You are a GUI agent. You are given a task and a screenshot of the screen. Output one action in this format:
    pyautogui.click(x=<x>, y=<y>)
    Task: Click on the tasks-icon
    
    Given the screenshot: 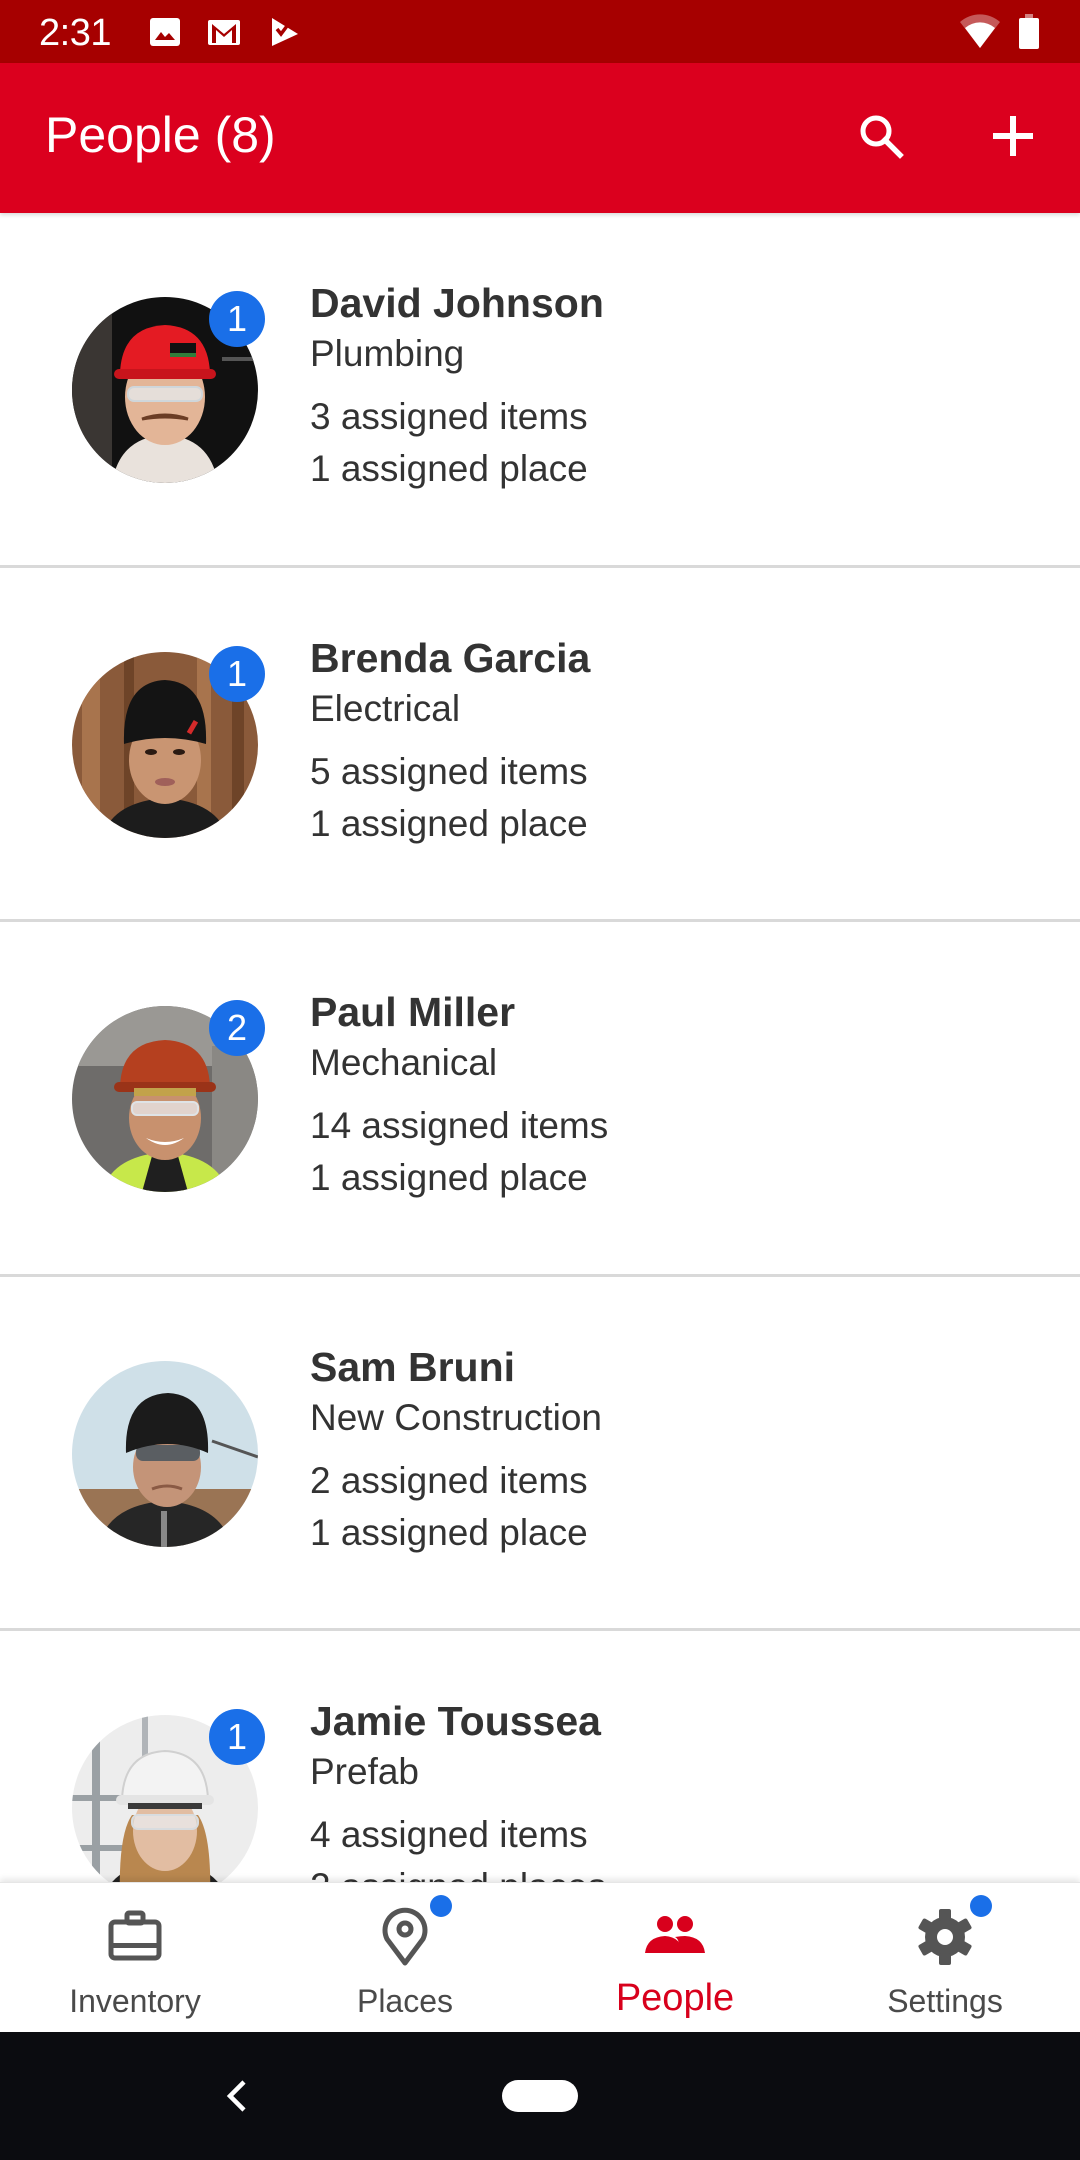 What is the action you would take?
    pyautogui.click(x=285, y=32)
    